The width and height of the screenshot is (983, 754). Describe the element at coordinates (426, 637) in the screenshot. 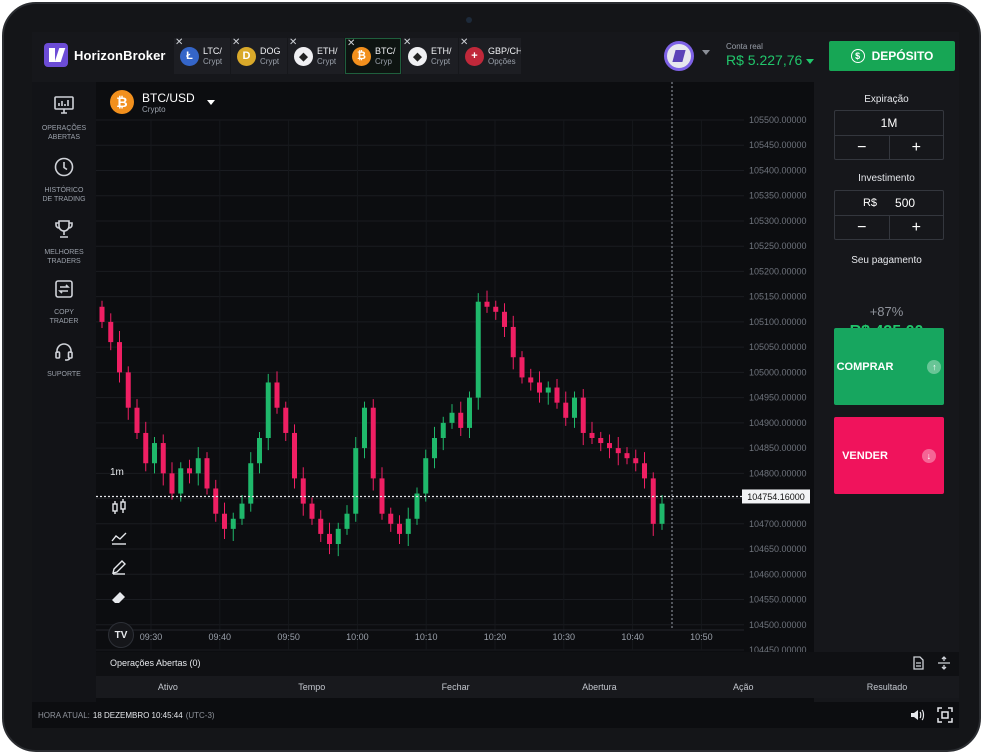

I see `x-tick-label: 10:10` at that location.